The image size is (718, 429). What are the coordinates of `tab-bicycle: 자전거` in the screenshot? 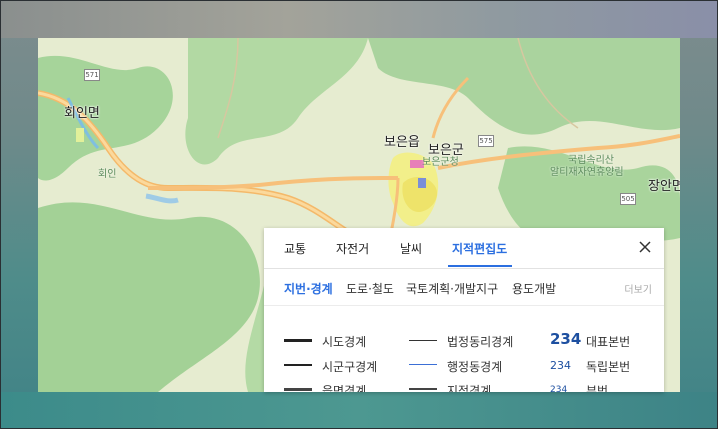 It's located at (352, 248).